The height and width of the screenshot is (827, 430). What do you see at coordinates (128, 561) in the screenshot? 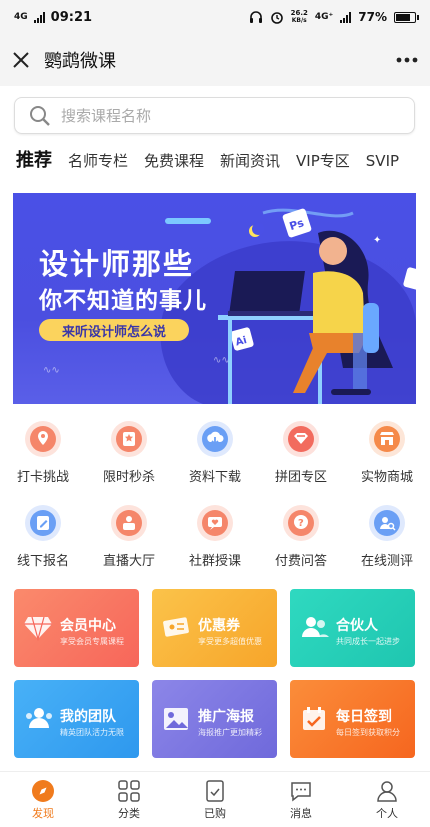
I see `grid-label: 直播大厅` at bounding box center [128, 561].